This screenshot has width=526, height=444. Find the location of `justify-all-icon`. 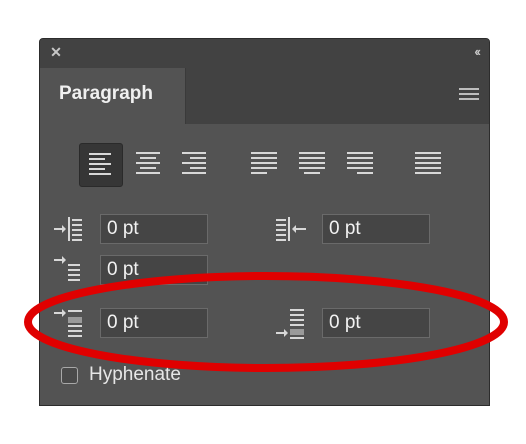

justify-all-icon is located at coordinates (428, 163).